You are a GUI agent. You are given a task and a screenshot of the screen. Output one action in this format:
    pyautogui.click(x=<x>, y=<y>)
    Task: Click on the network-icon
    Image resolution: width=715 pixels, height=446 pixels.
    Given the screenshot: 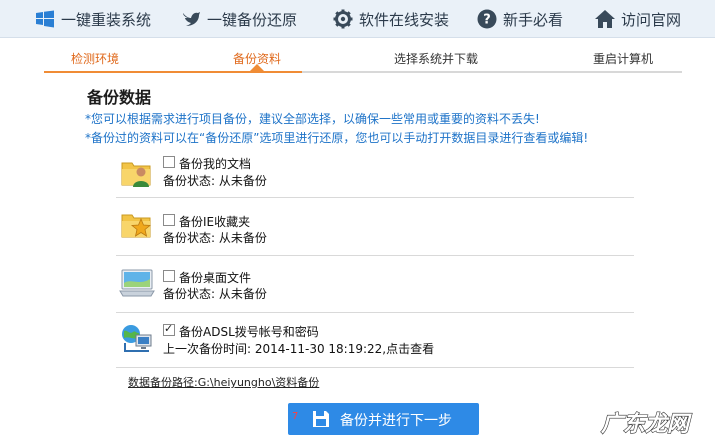 What is the action you would take?
    pyautogui.click(x=137, y=338)
    